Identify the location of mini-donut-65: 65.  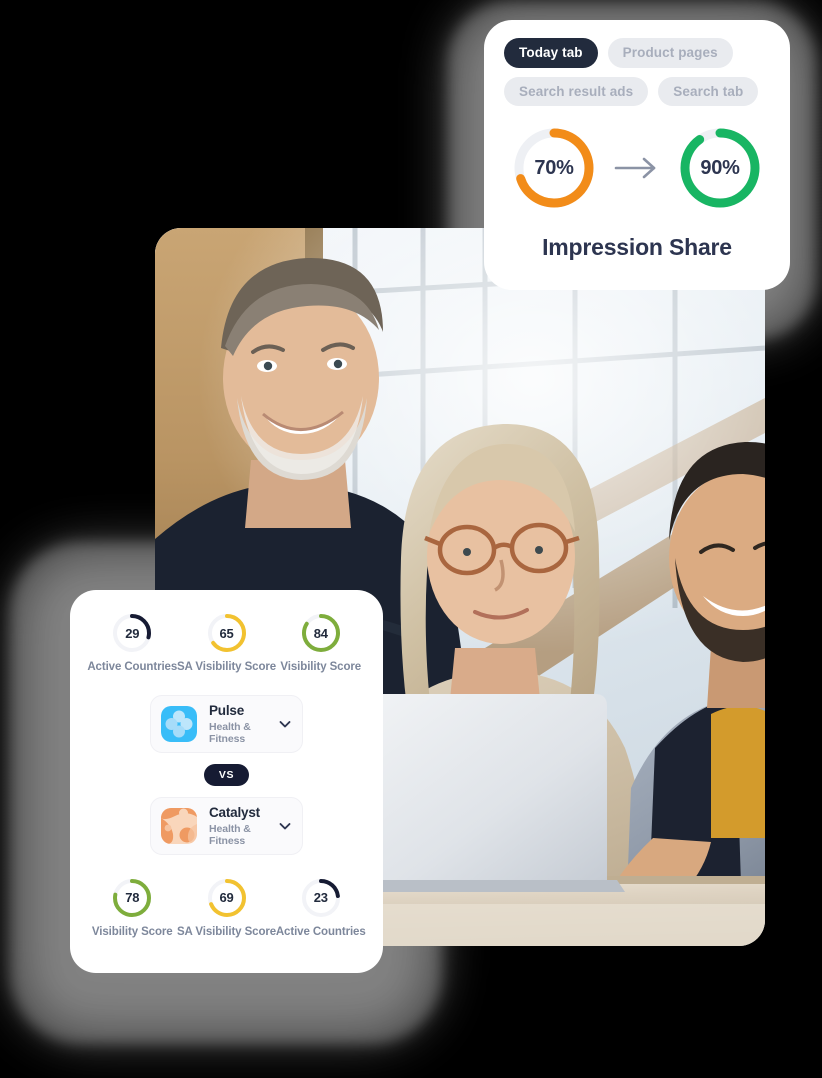
(227, 633).